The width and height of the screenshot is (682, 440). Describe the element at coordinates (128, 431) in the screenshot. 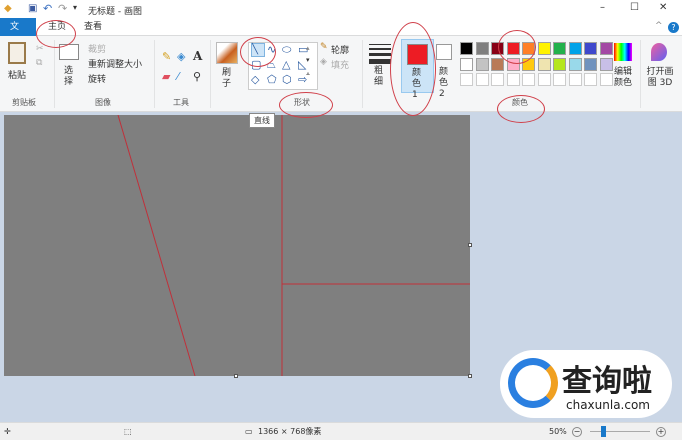

I see `selection-size-icon: ⬚` at that location.